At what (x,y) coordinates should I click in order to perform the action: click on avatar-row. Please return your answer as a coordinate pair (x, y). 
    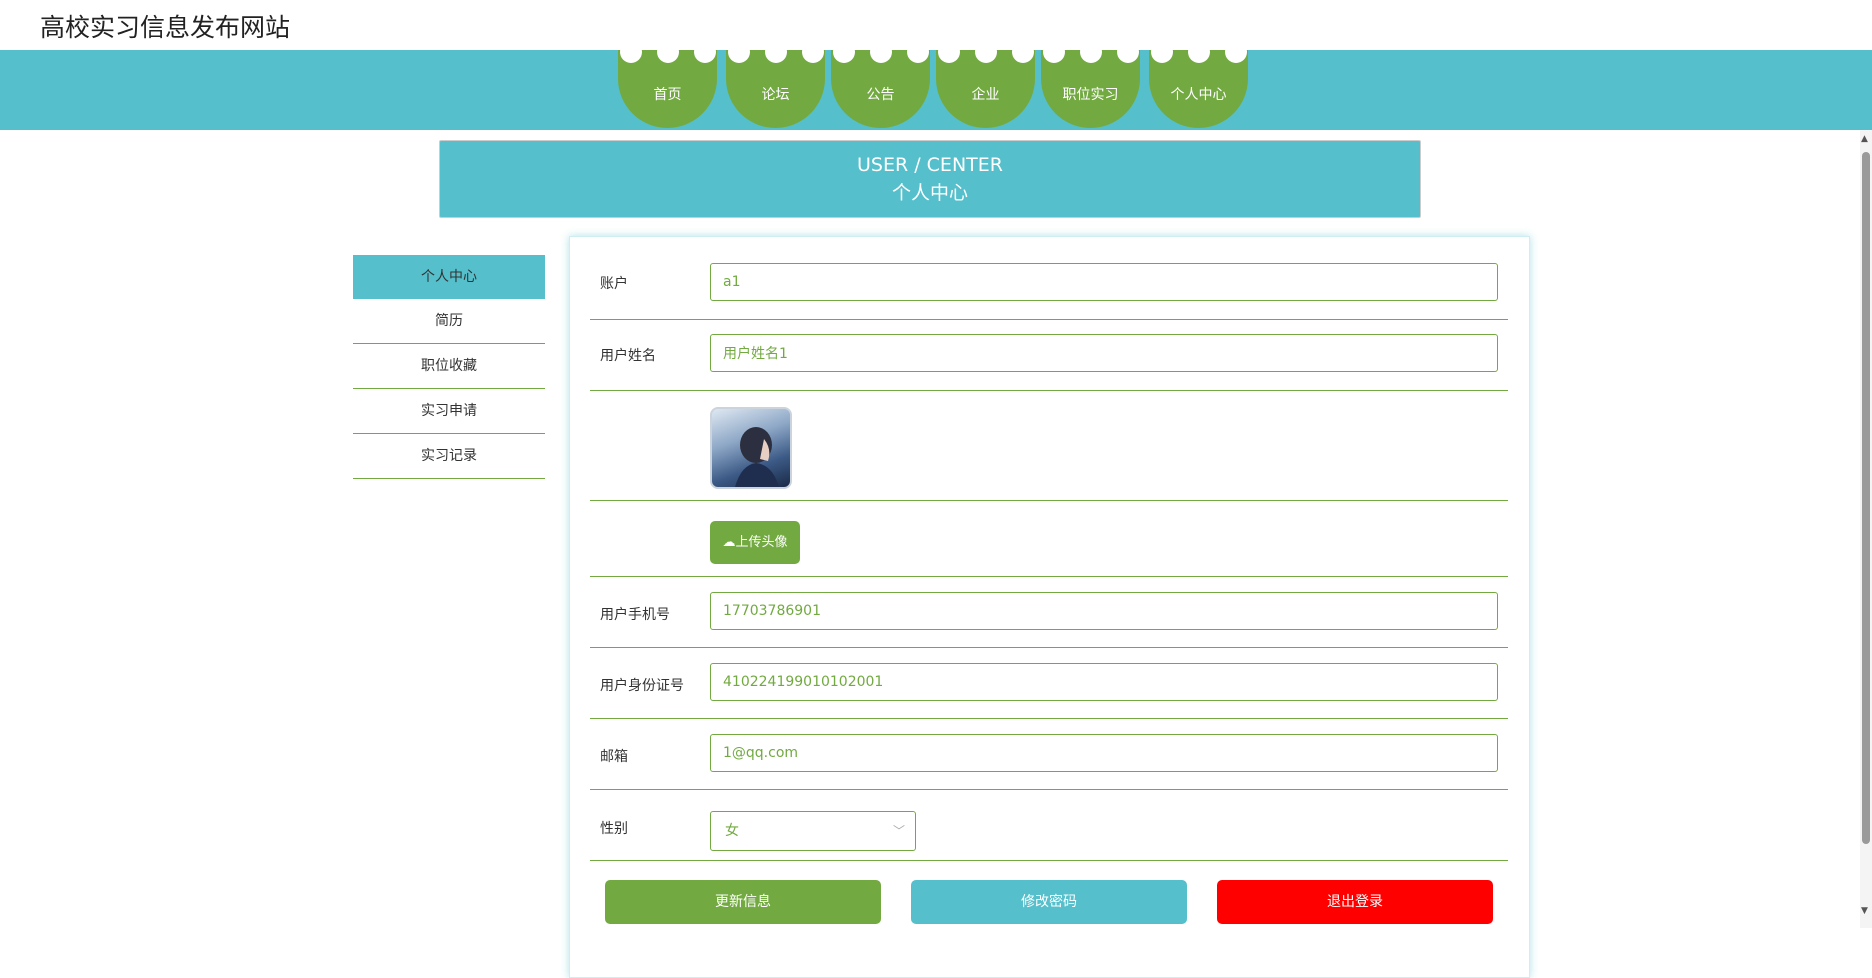
    Looking at the image, I should click on (1049, 446).